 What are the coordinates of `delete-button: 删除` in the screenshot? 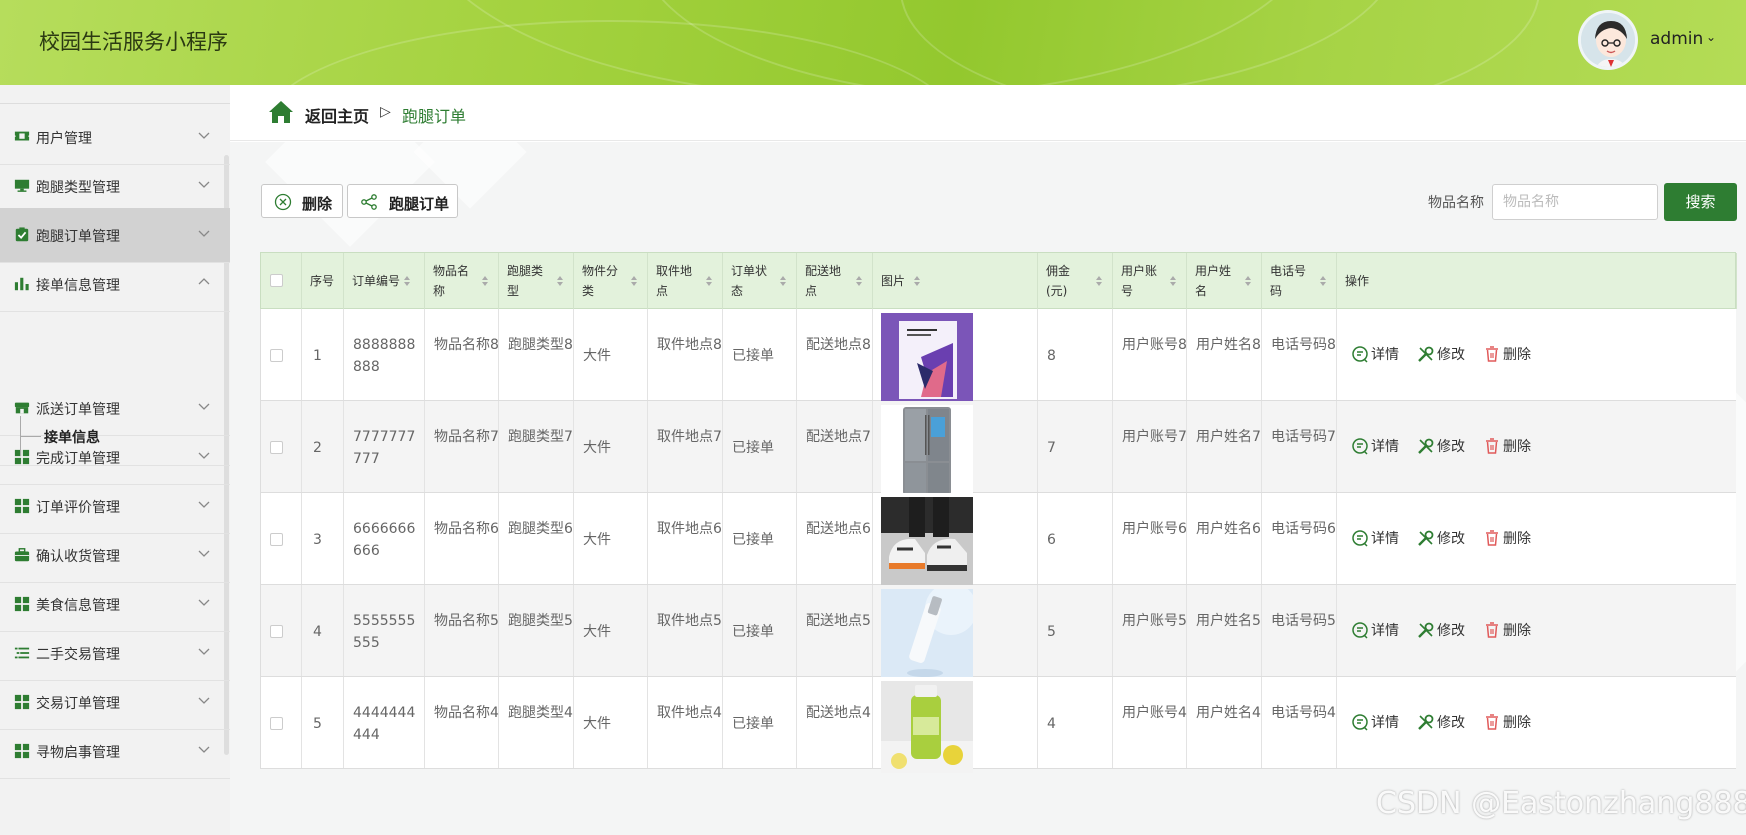 It's located at (302, 201).